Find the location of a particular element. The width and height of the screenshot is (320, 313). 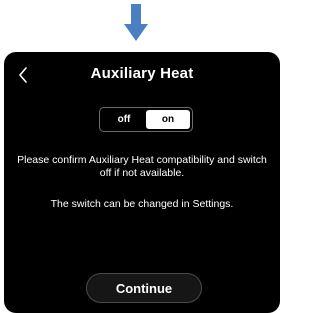

settings-note: The switch can be changed in Settings. is located at coordinates (142, 204).